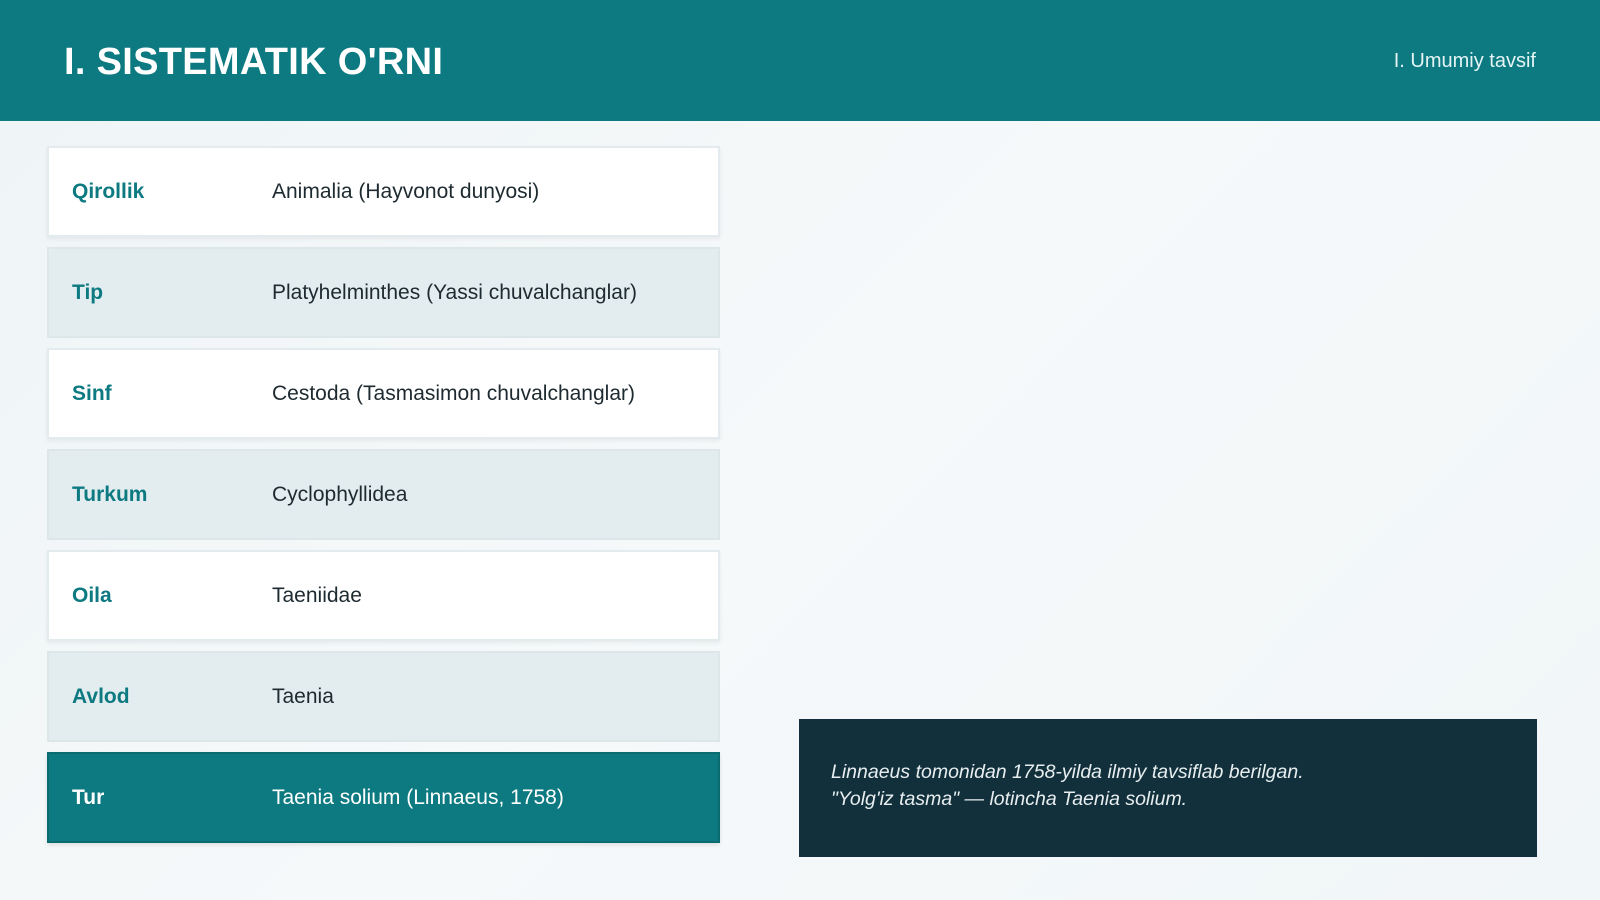  What do you see at coordinates (108, 191) in the screenshot?
I see `taxonomy-rank: Qirollik` at bounding box center [108, 191].